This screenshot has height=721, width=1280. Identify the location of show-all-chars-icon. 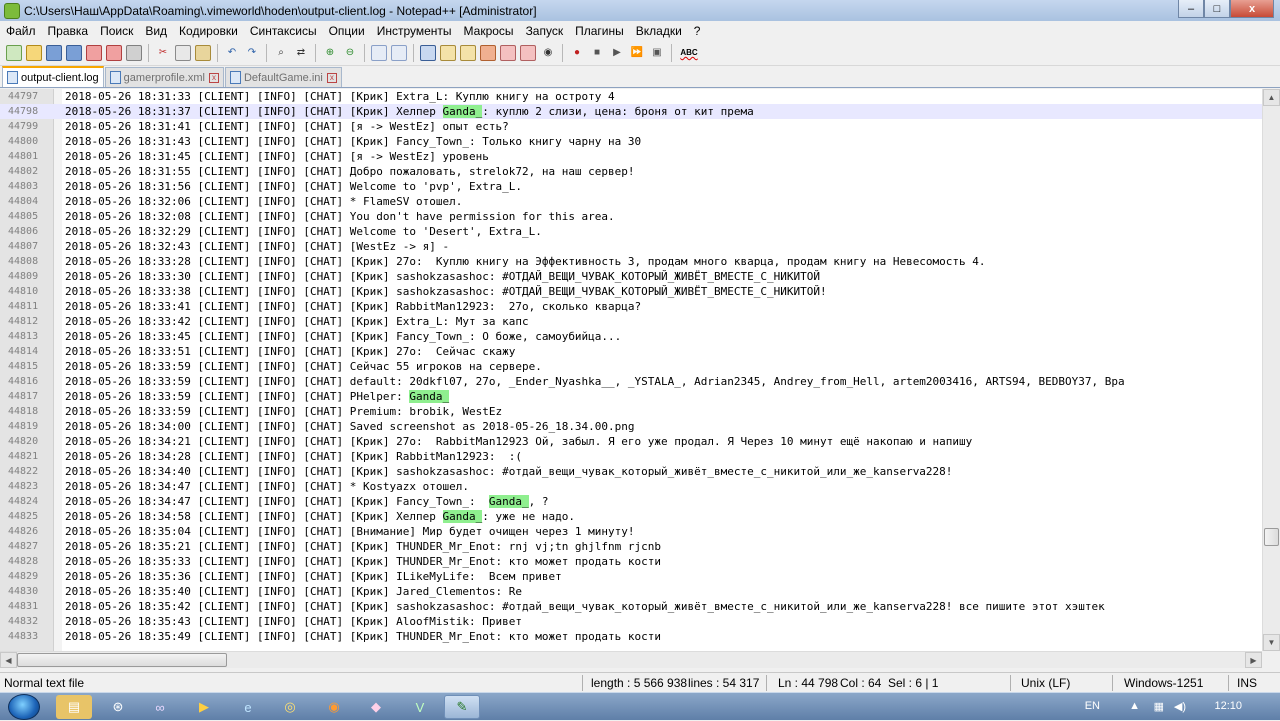
(448, 52).